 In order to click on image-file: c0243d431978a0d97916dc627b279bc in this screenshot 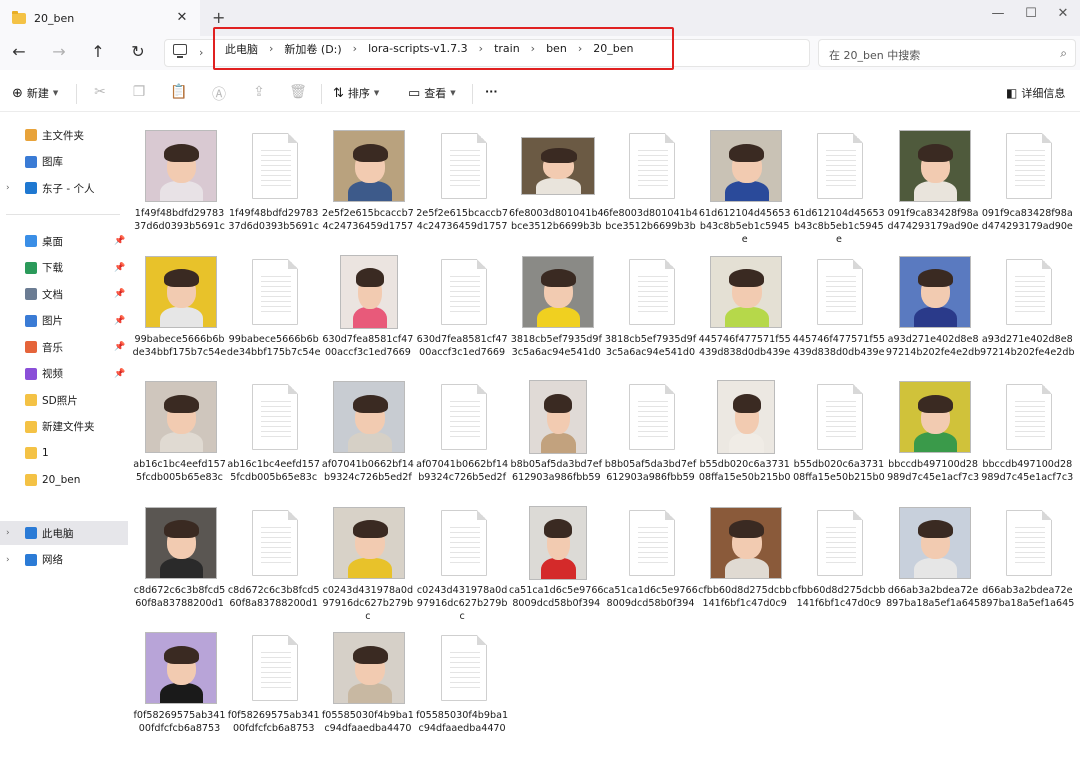, I will do `click(367, 558)`.